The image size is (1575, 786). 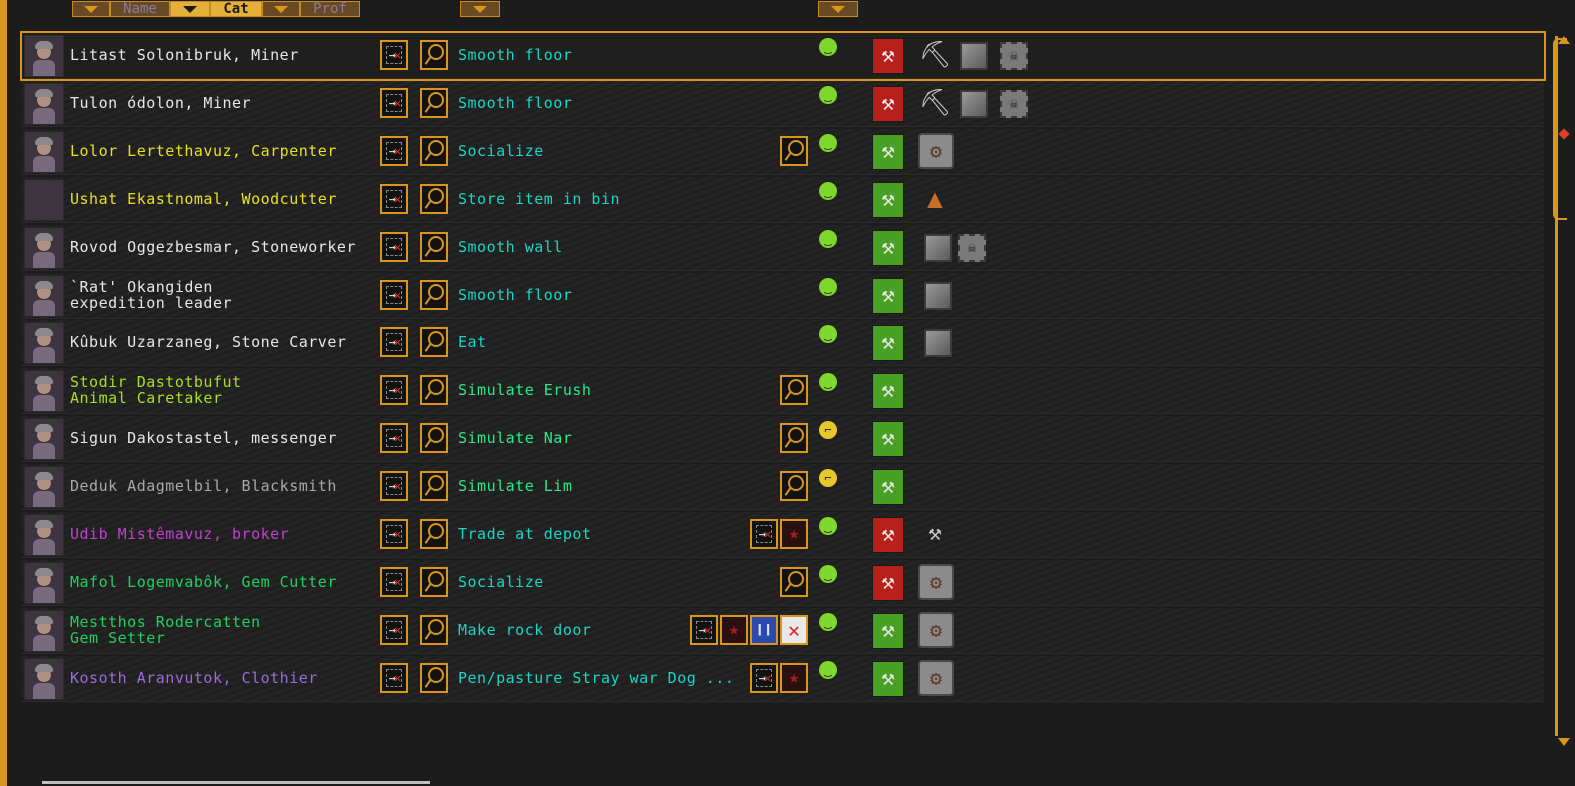 I want to click on scroll-up-icon, so click(x=1564, y=40).